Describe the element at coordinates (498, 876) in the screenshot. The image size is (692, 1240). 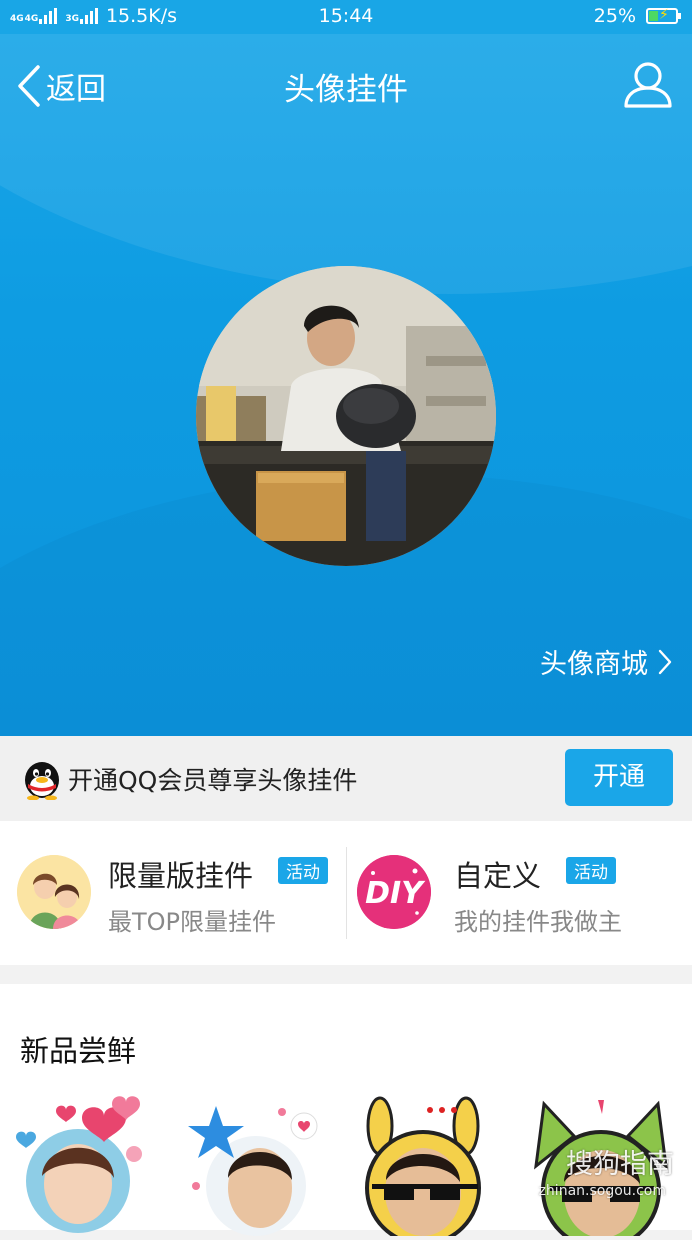
I see `custom-pendant-title: 自定义` at that location.